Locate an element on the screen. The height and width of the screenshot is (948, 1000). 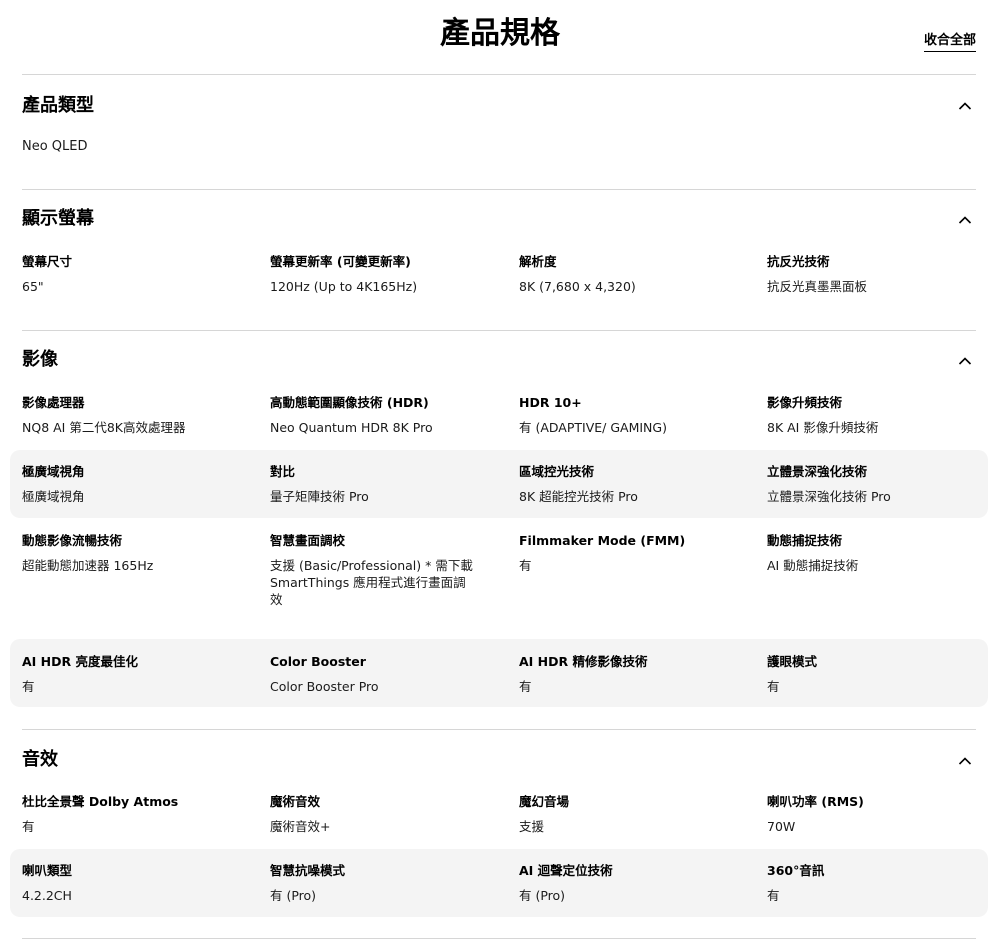
spec-label: Color Booster is located at coordinates (318, 661).